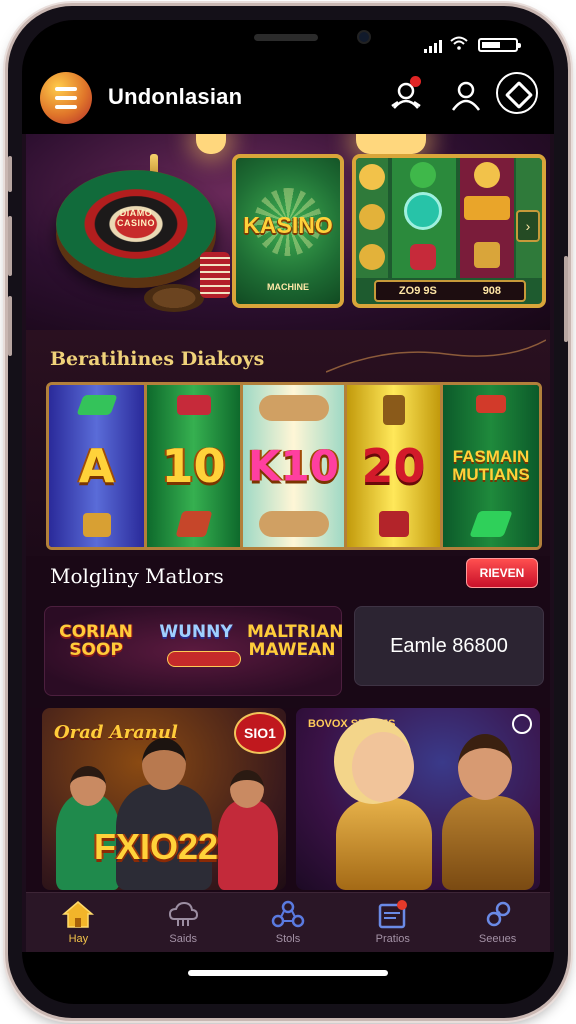 The width and height of the screenshot is (576, 1024). I want to click on game-logo: WUNNY, so click(196, 632).